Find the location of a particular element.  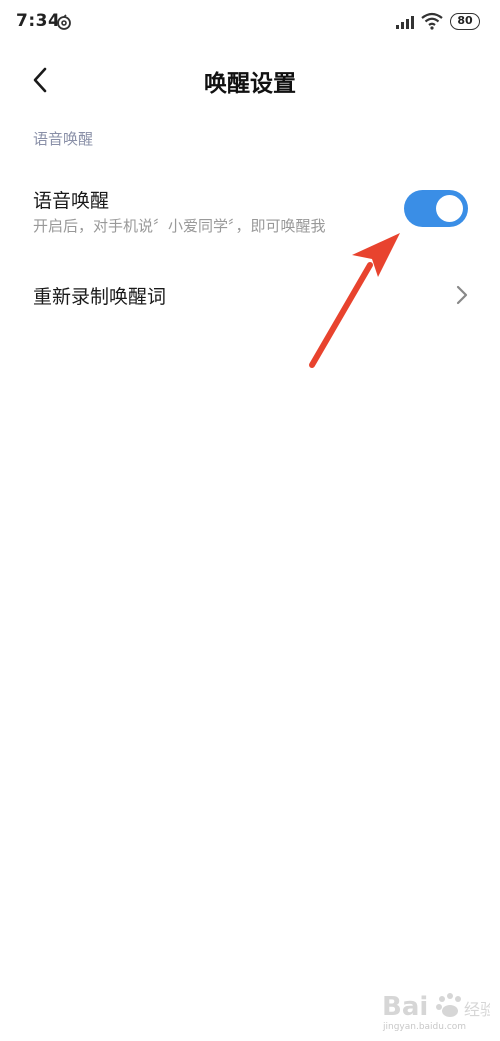

toggle-knob is located at coordinates (449, 208).